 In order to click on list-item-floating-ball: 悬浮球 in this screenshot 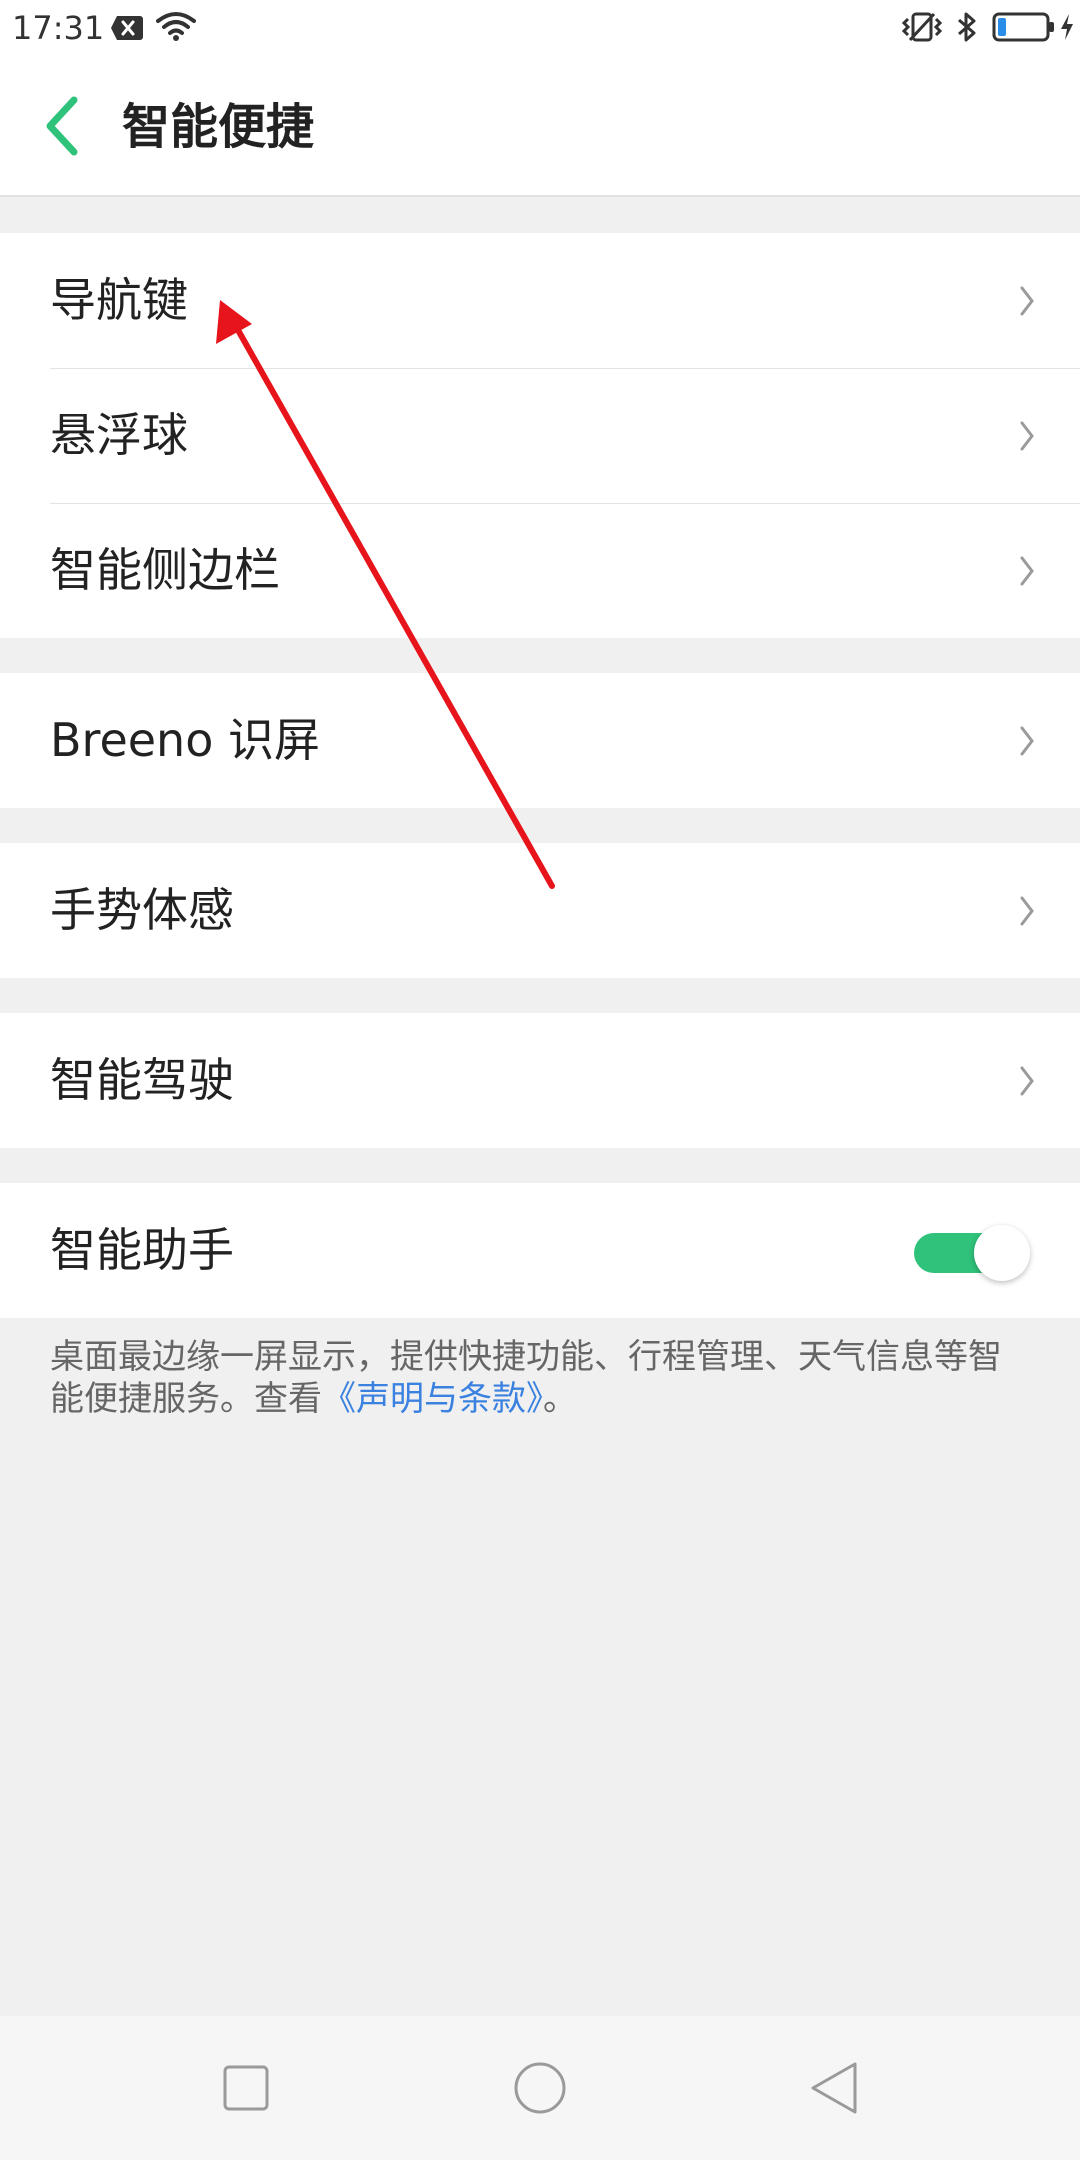, I will do `click(540, 435)`.